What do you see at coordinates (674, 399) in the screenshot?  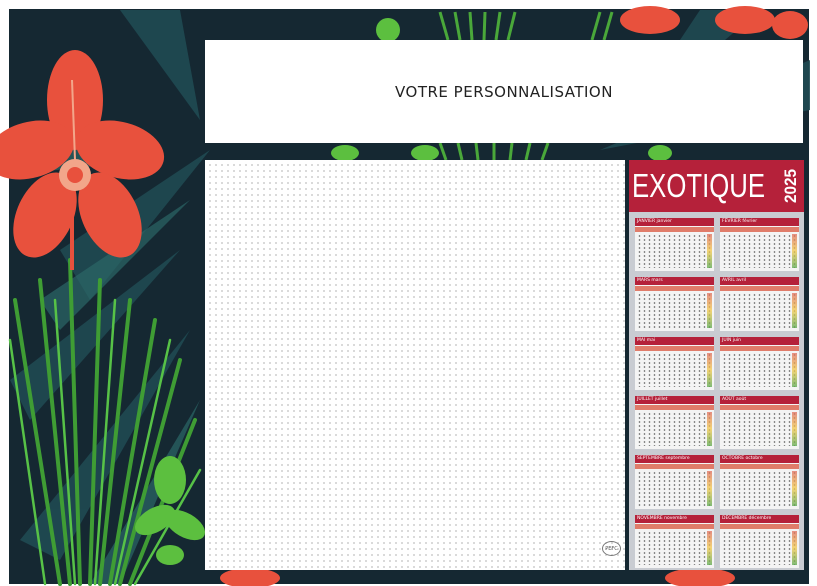 I see `month-label: JUILLET juillet` at bounding box center [674, 399].